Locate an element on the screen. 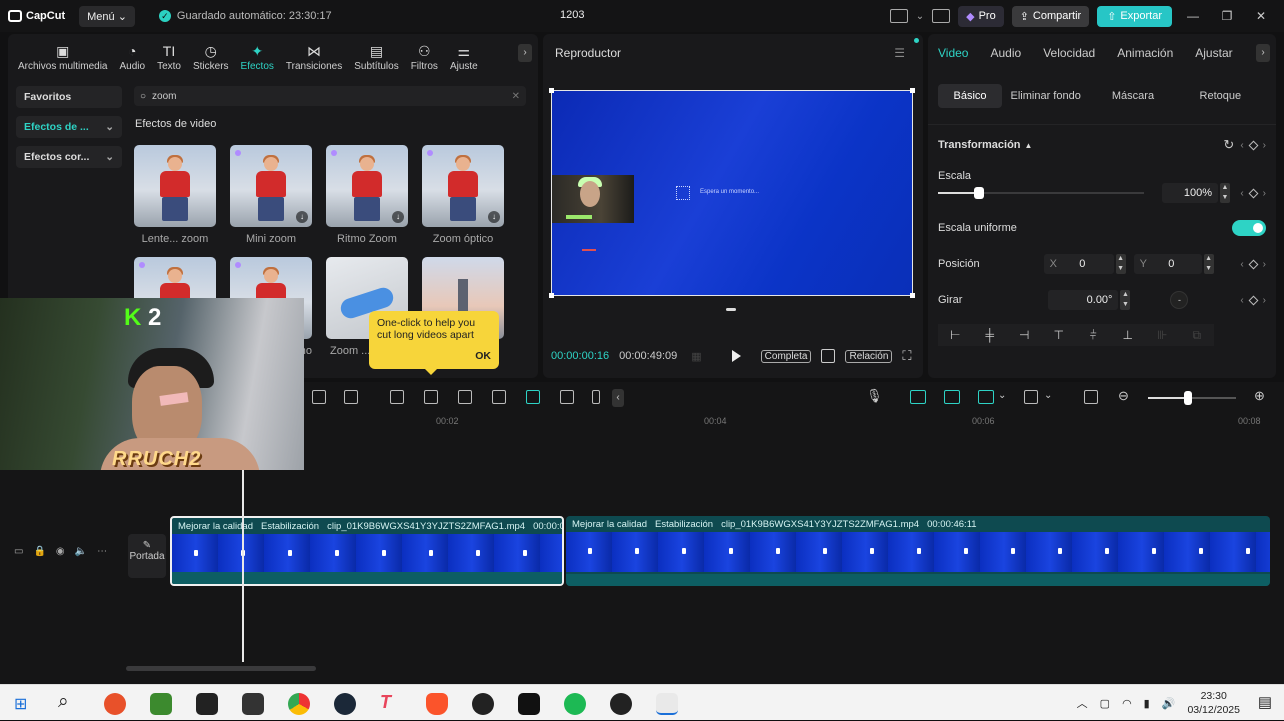  scale-slider is located at coordinates (1041, 193).